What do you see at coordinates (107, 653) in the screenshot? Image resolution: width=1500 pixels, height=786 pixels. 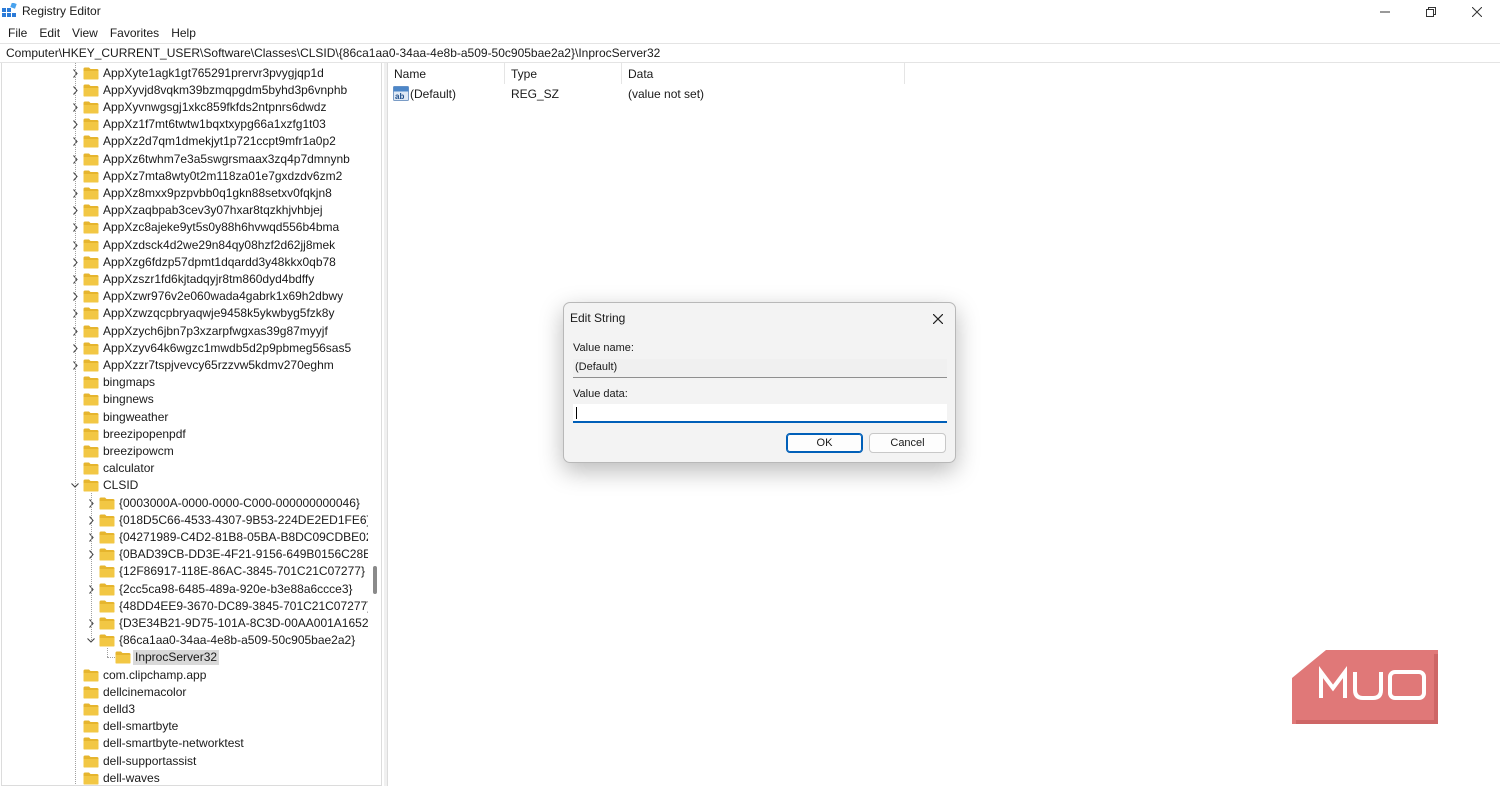 I see `tree-guide-line` at bounding box center [107, 653].